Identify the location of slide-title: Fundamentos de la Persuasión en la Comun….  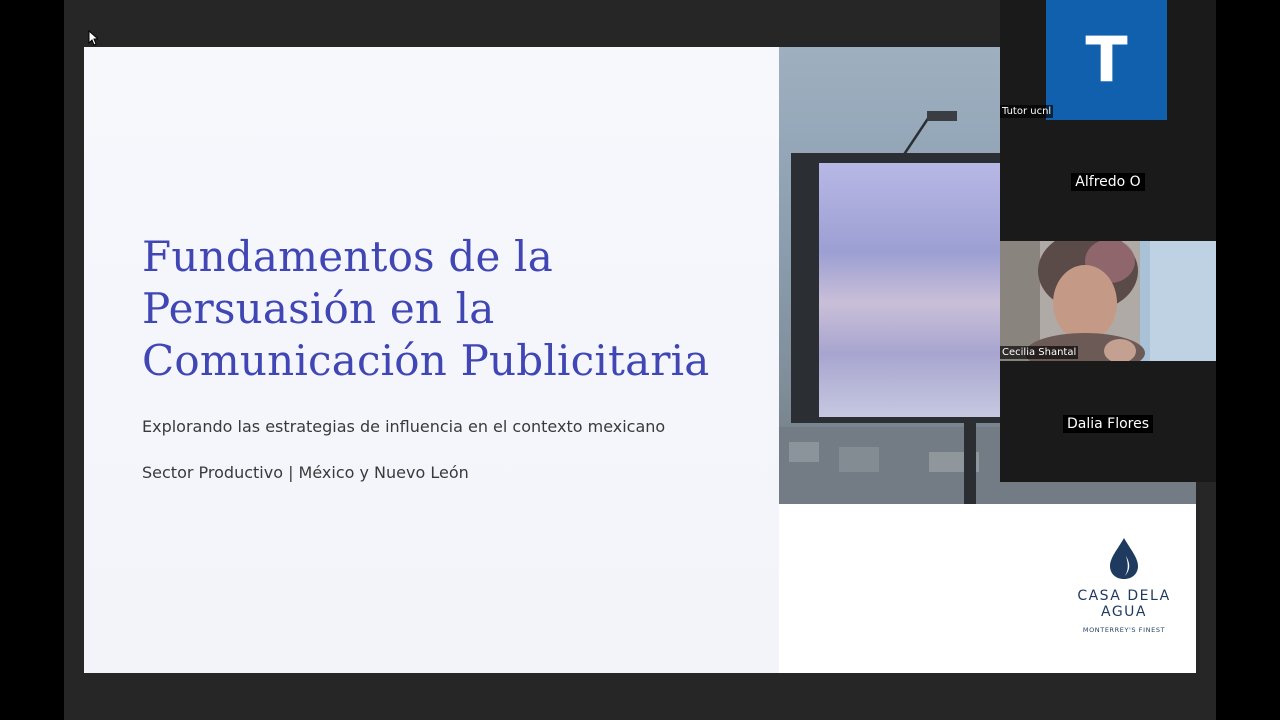
(426, 308).